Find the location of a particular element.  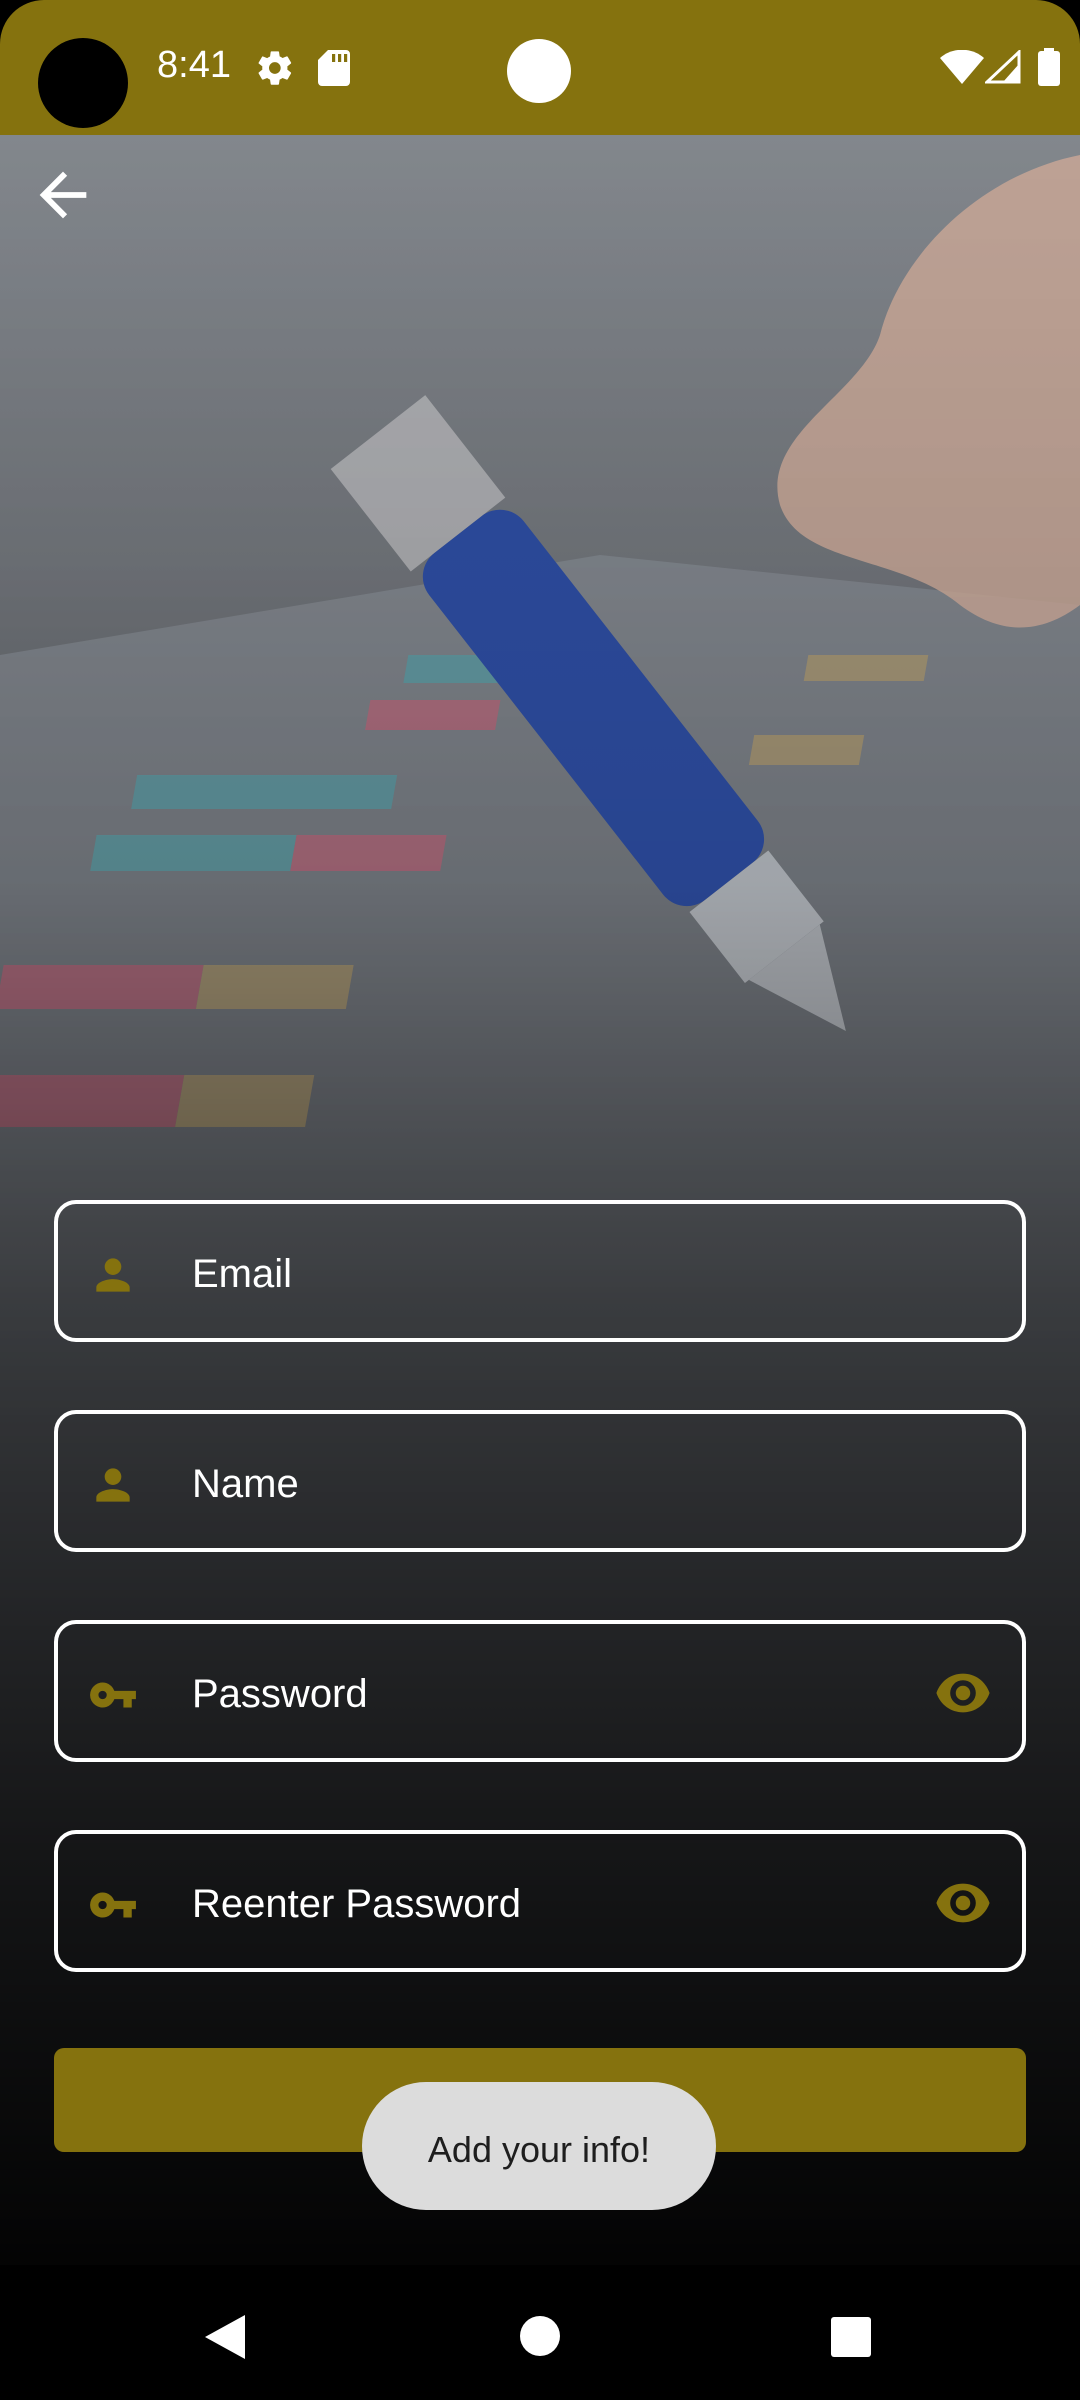

wifi-icon is located at coordinates (962, 67).